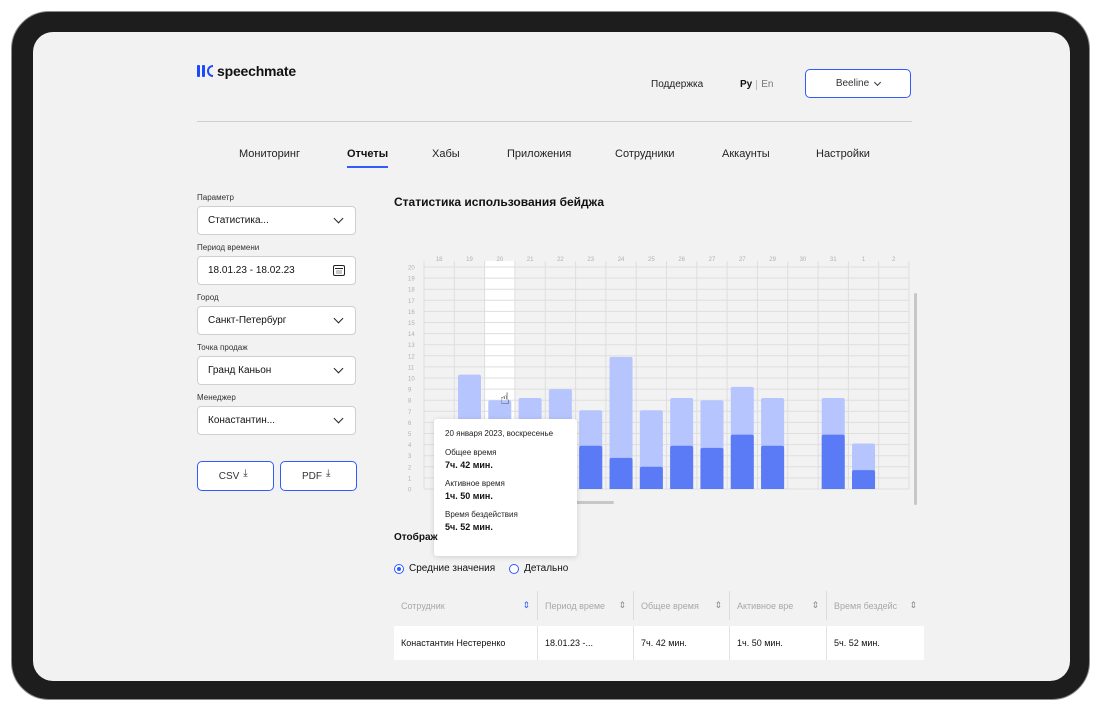  Describe the element at coordinates (411, 324) in the screenshot. I see `y-tick-label: 15` at that location.